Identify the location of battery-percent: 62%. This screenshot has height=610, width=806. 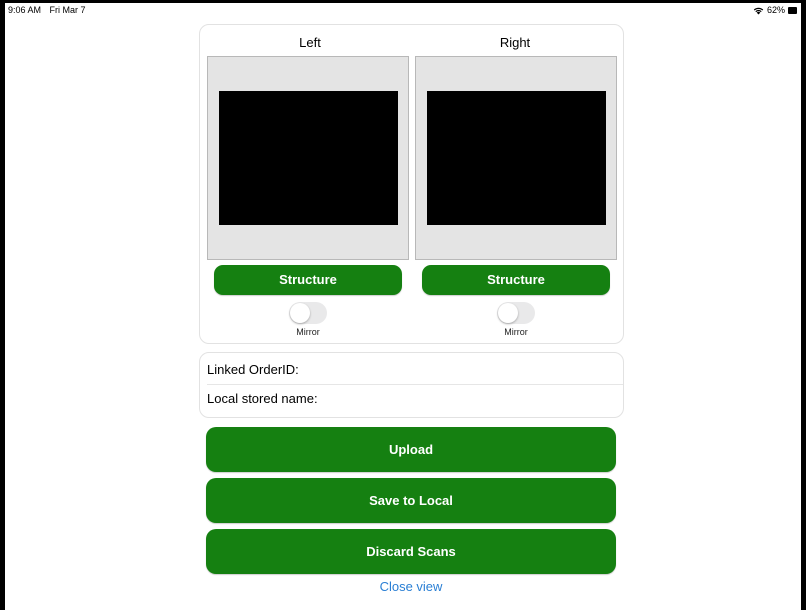
(775, 10).